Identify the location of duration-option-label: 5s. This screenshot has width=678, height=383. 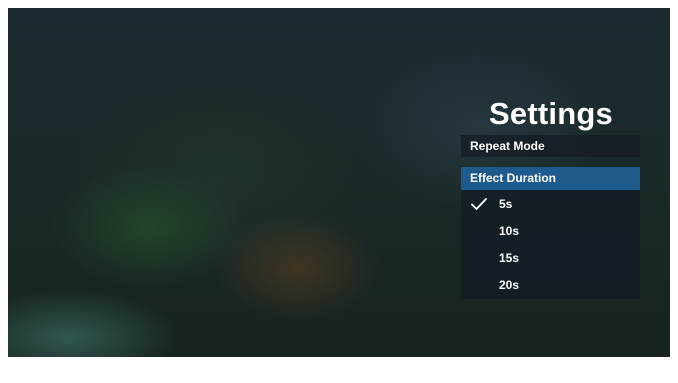
(506, 204).